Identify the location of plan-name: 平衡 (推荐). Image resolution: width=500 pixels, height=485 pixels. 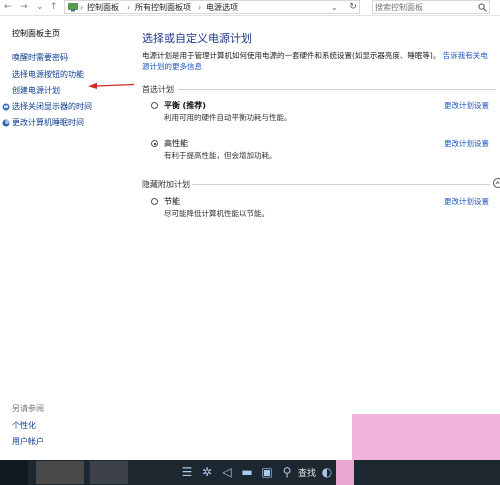
(185, 105).